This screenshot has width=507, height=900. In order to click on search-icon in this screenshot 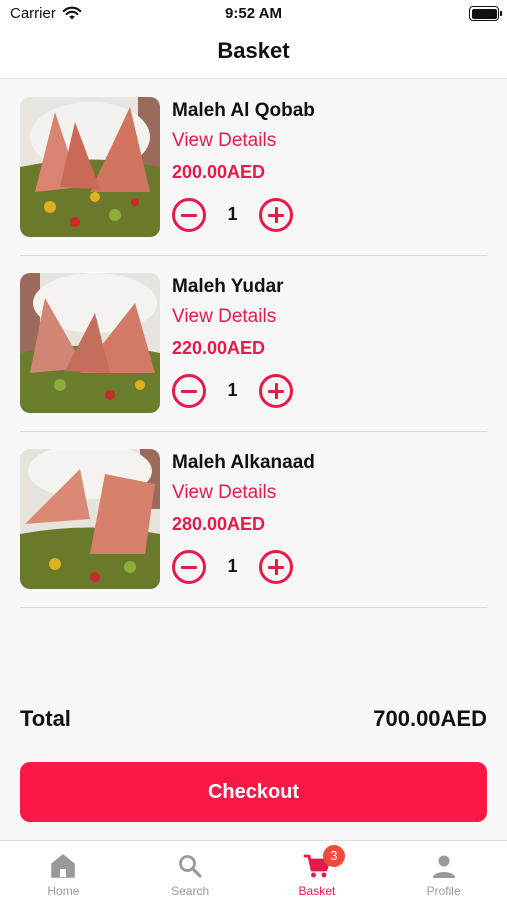, I will do `click(190, 866)`.